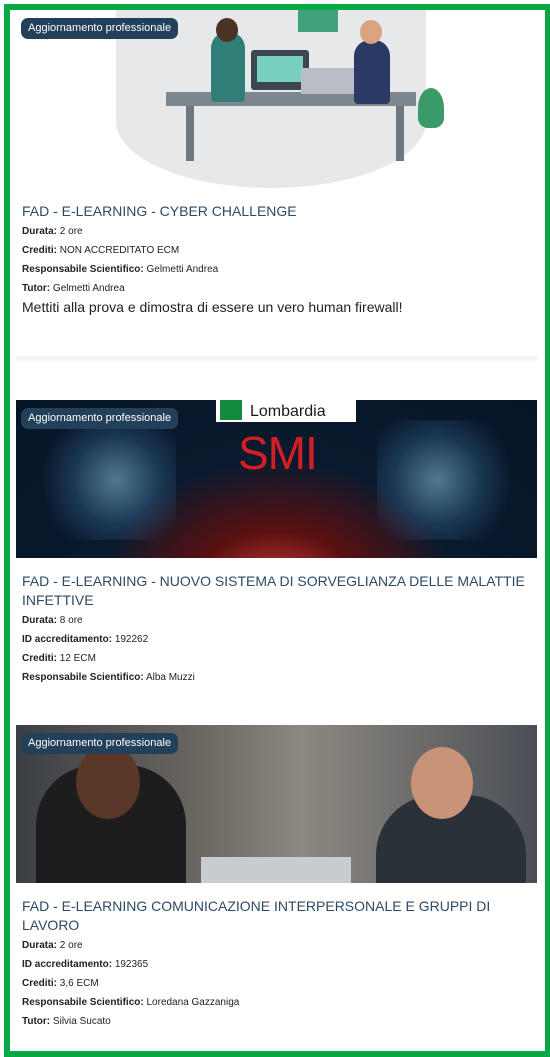  What do you see at coordinates (279, 964) in the screenshot?
I see `meta-accreditation-id: ID accreditamento: 192365` at bounding box center [279, 964].